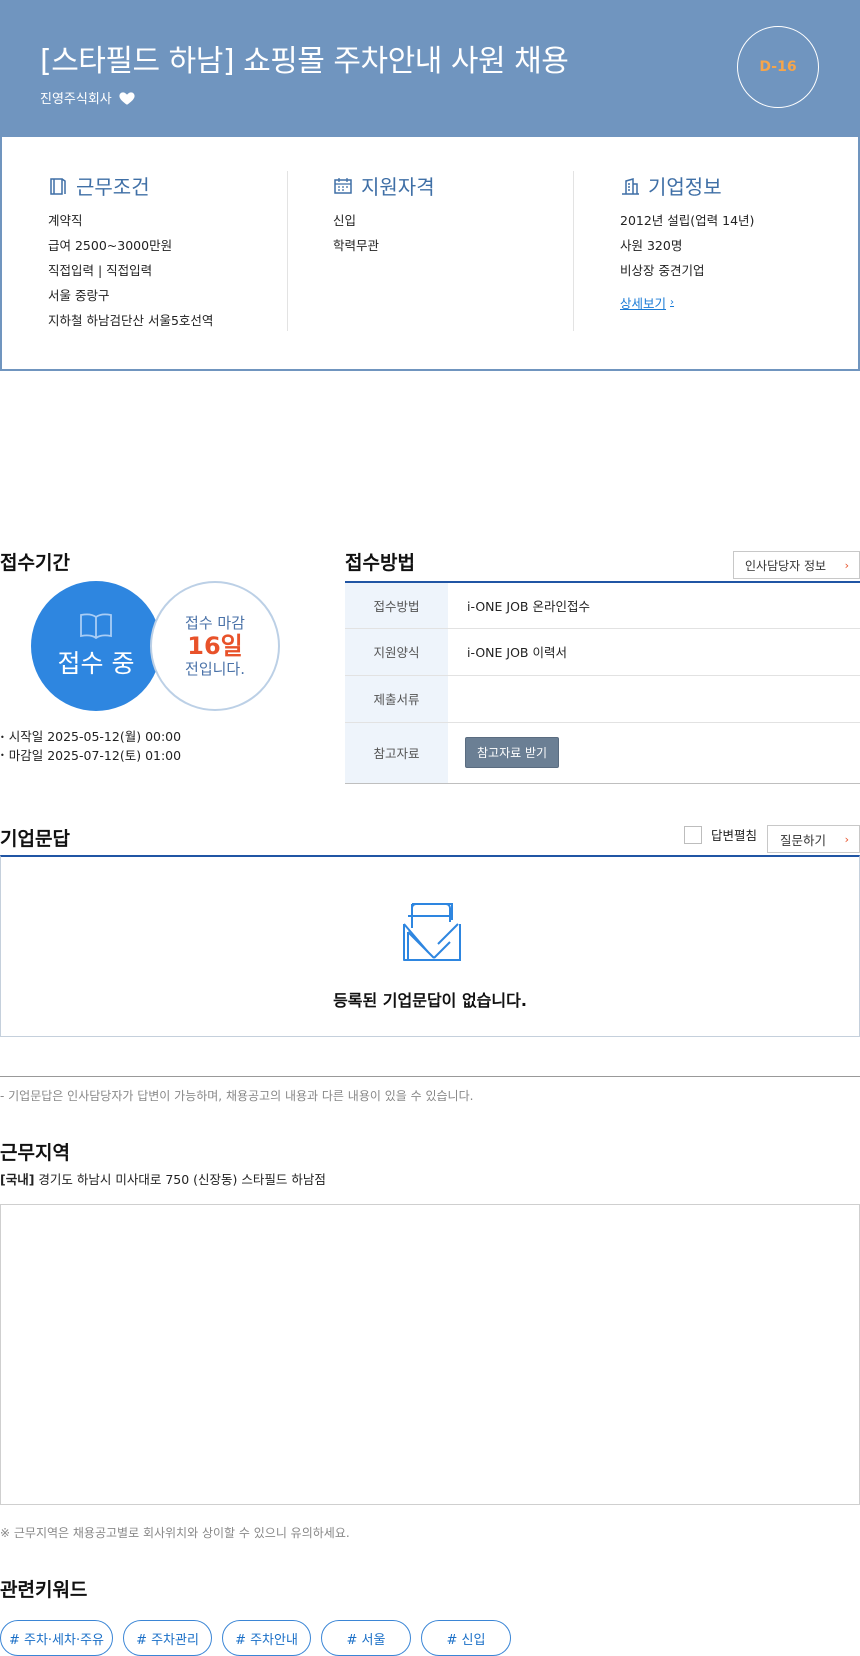 The height and width of the screenshot is (1656, 860). Describe the element at coordinates (643, 302) in the screenshot. I see `company-detail-label: 상세보기` at that location.